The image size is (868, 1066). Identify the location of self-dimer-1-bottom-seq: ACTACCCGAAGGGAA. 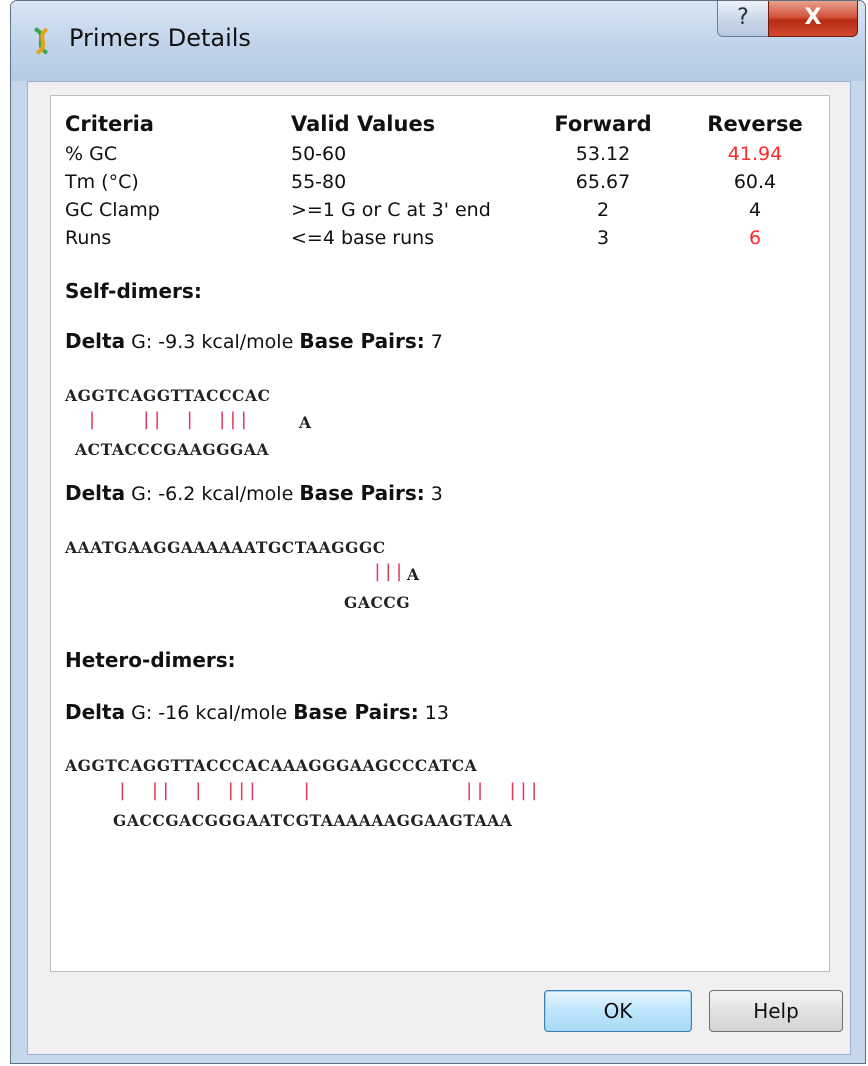
(172, 449).